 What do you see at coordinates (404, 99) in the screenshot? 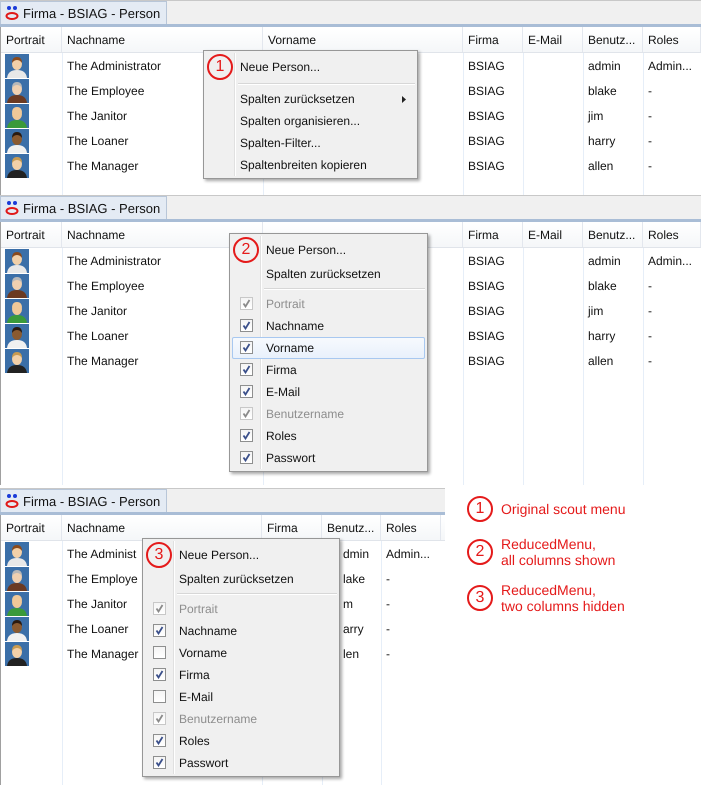
I see `submenu-arrow-icon` at bounding box center [404, 99].